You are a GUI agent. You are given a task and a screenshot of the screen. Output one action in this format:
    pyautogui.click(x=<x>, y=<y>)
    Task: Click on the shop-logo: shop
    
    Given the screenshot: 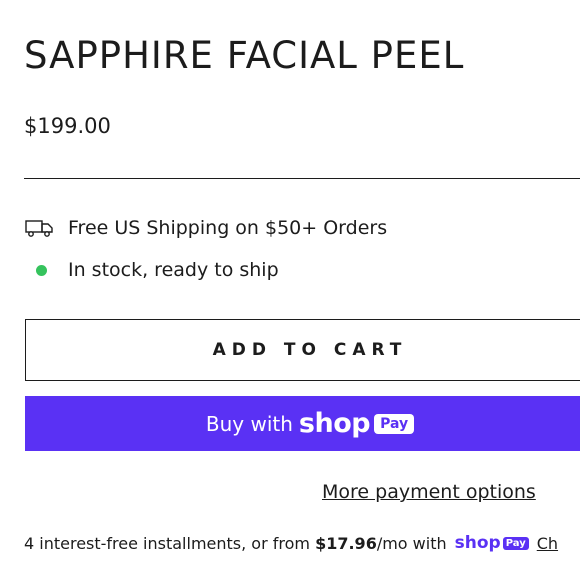 What is the action you would take?
    pyautogui.click(x=334, y=423)
    